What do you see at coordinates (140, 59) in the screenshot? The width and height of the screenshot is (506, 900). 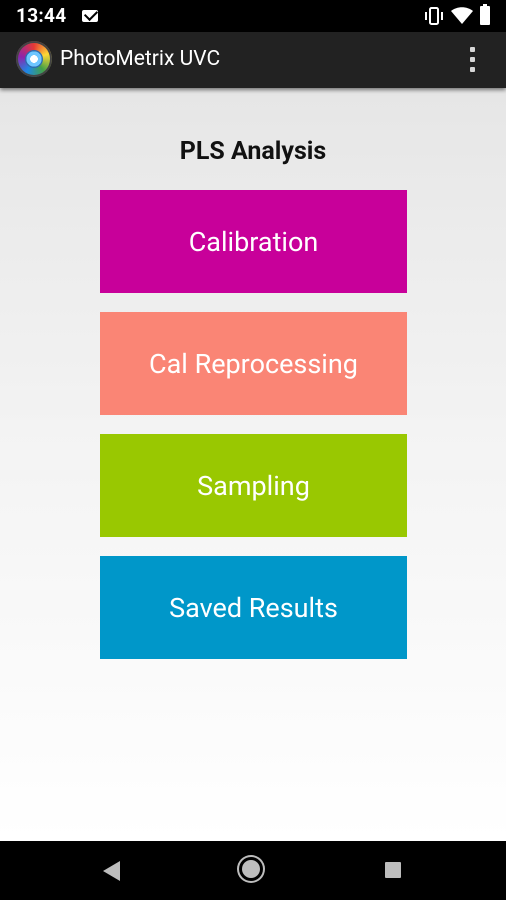 I see `app-title: PhotoMetrix UVC` at bounding box center [140, 59].